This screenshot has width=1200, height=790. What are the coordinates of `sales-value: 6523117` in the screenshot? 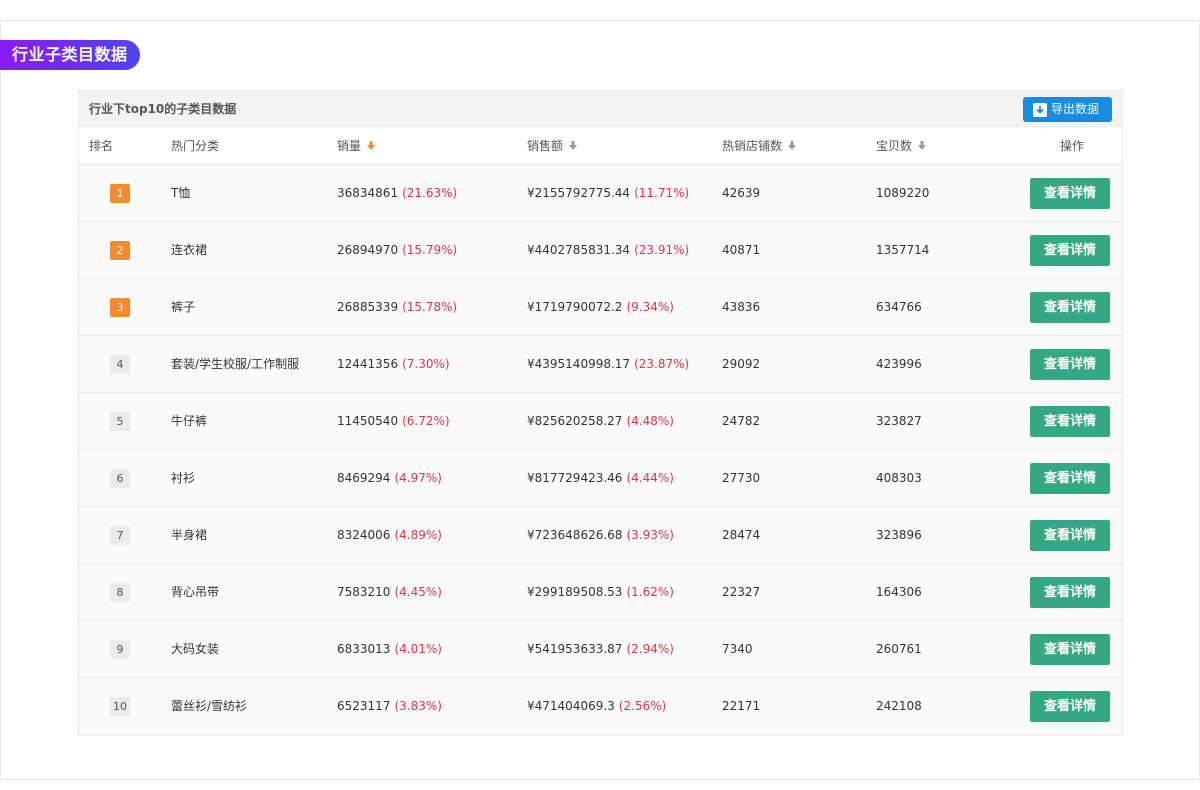 It's located at (364, 706).